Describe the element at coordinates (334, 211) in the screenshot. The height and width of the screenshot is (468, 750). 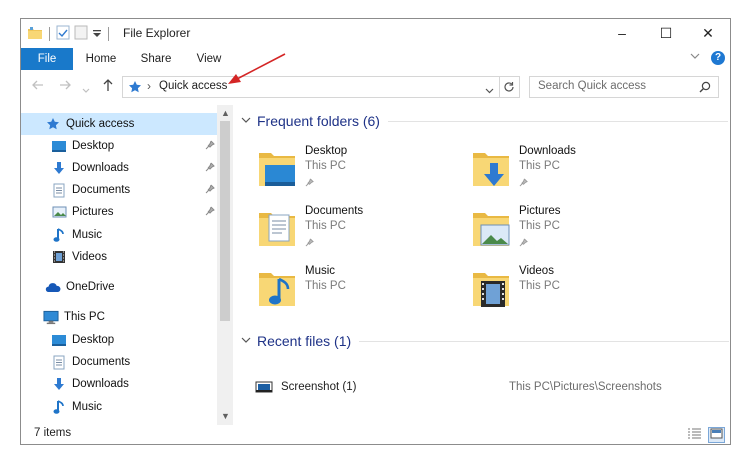
I see `folder-name: Documents` at that location.